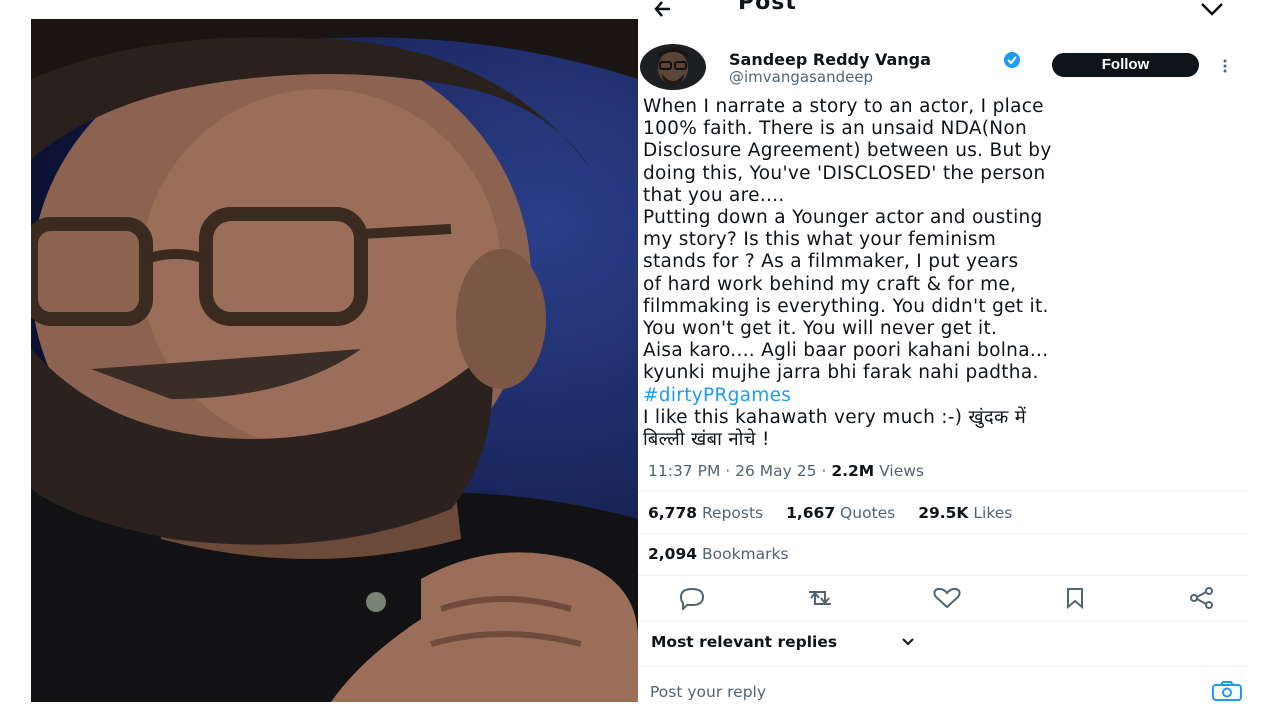  Describe the element at coordinates (943, 396) in the screenshot. I see `hashtag-link: #dirtyPRgames` at that location.